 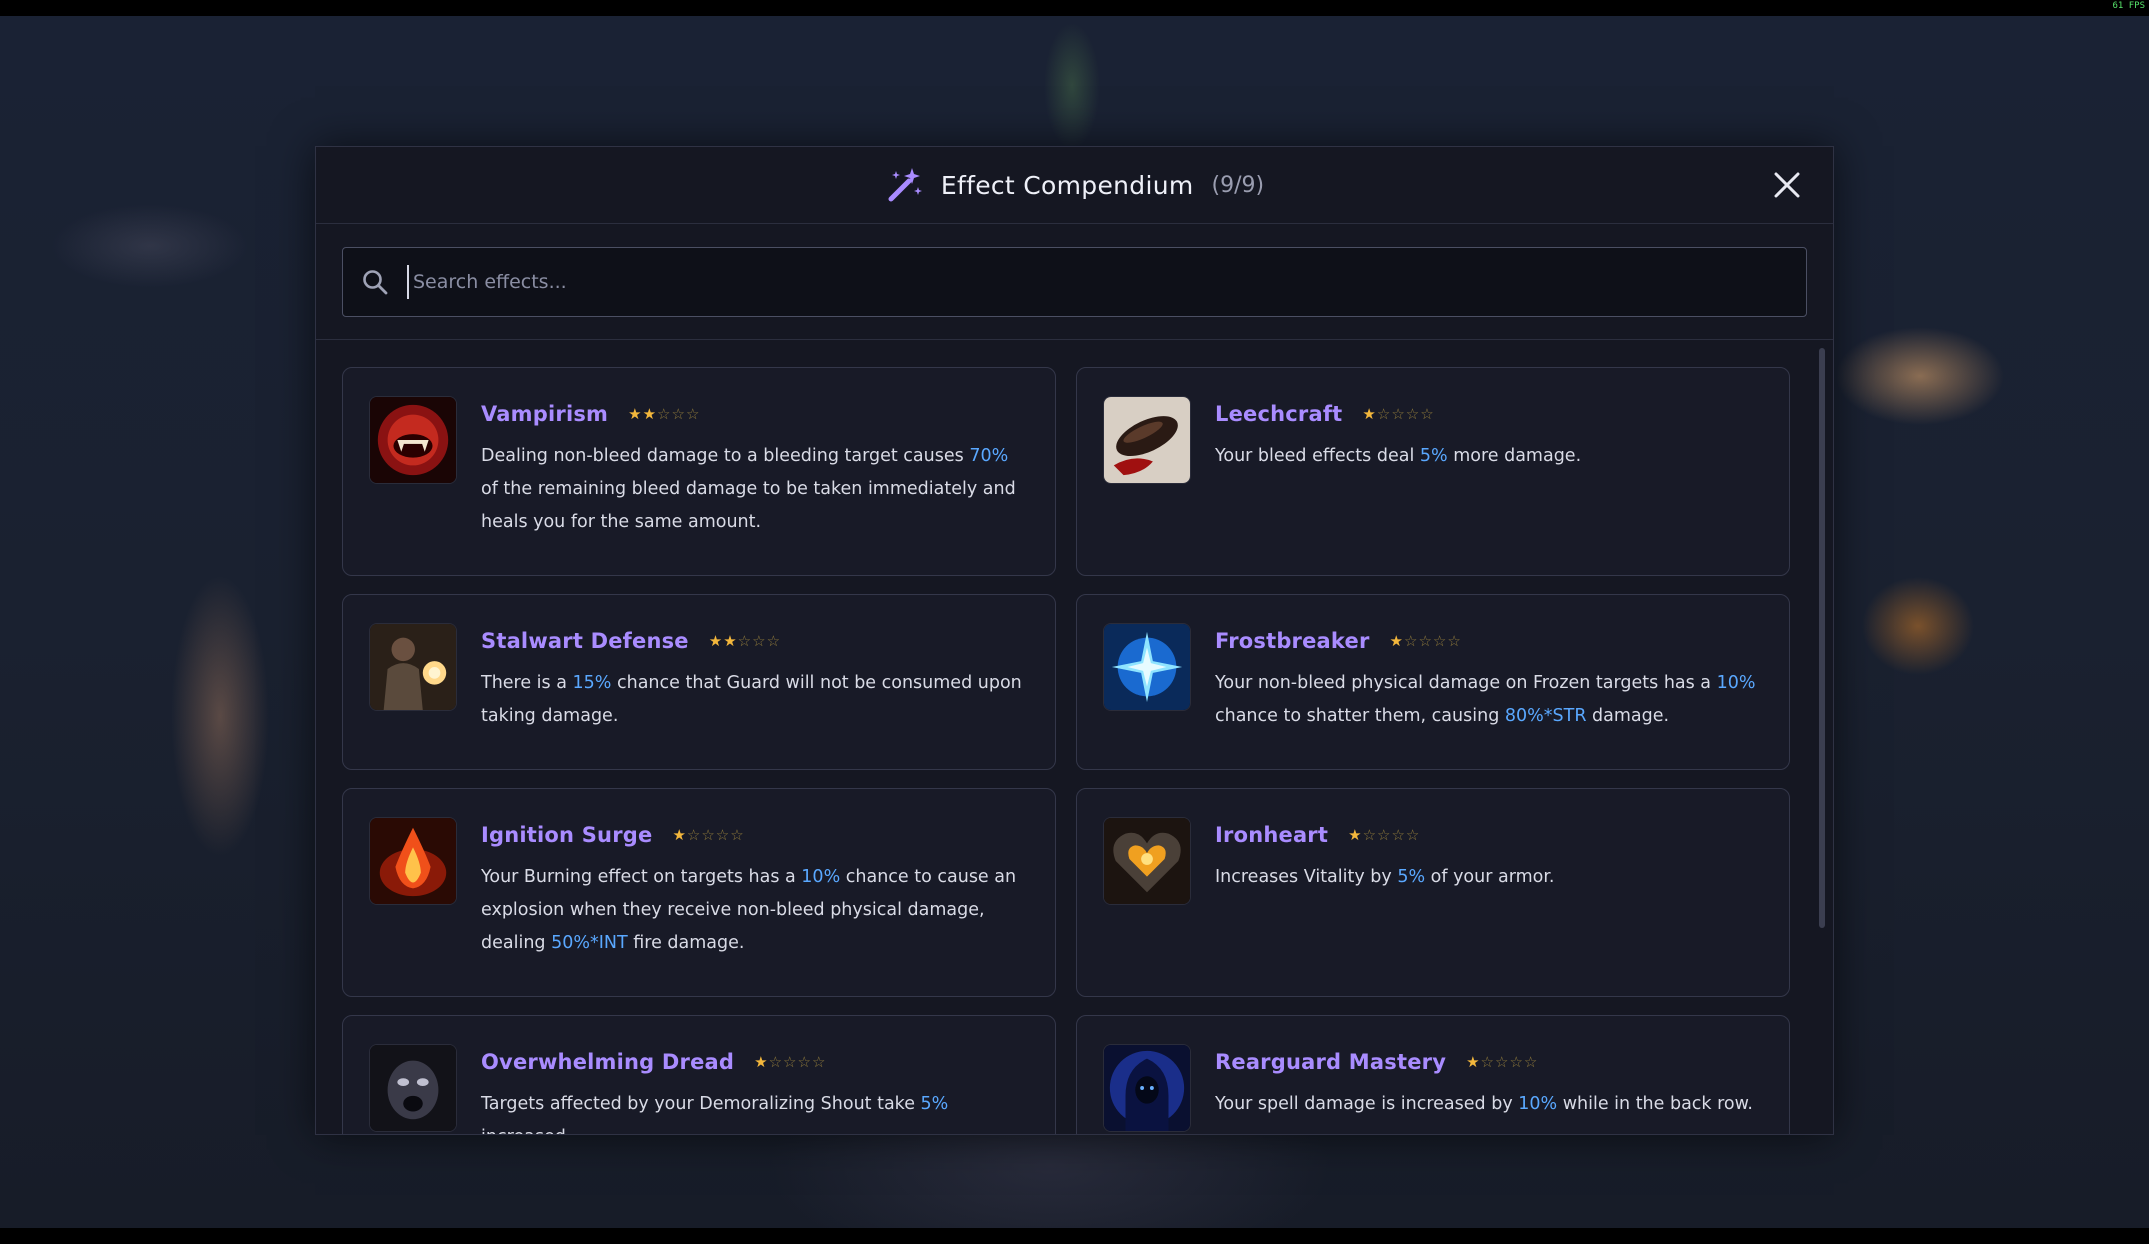 What do you see at coordinates (2128, 6) in the screenshot?
I see `fps-counter: 61 FPS` at bounding box center [2128, 6].